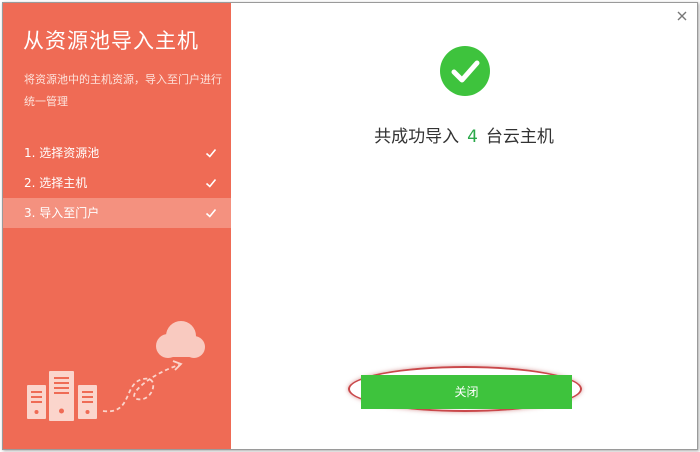  Describe the element at coordinates (116, 371) in the screenshot. I see `server-cloud-illustration` at that location.